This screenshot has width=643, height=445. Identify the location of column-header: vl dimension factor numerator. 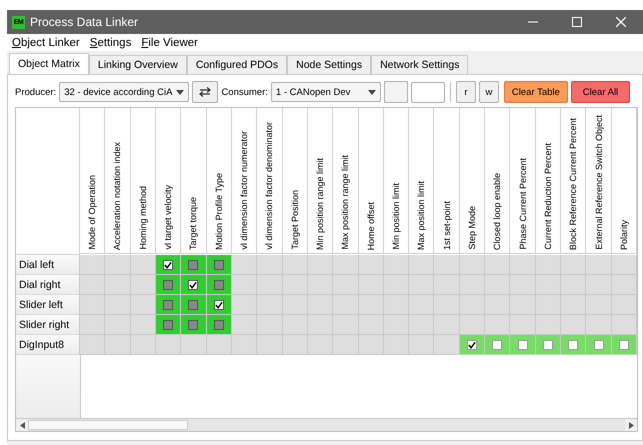
(244, 190).